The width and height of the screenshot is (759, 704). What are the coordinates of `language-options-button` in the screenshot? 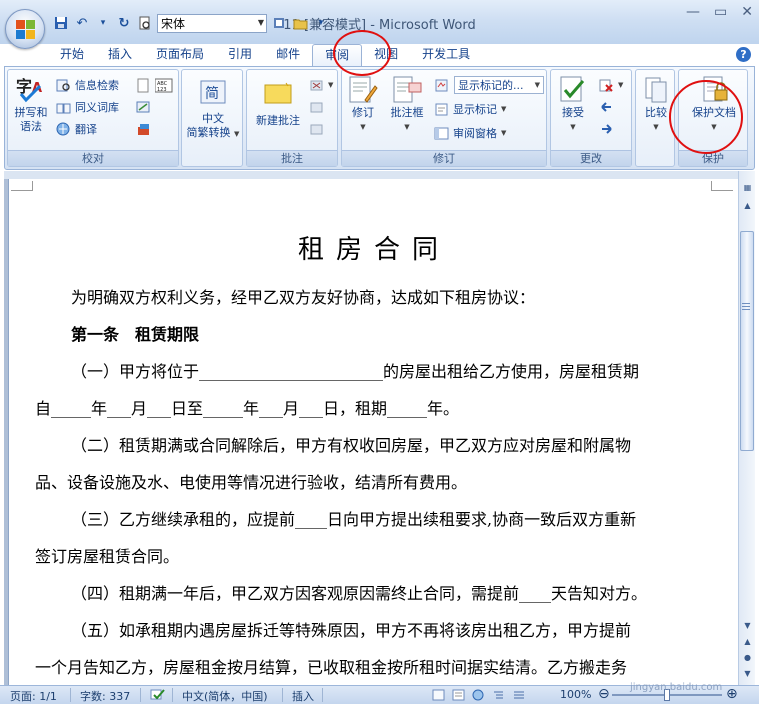 It's located at (143, 129).